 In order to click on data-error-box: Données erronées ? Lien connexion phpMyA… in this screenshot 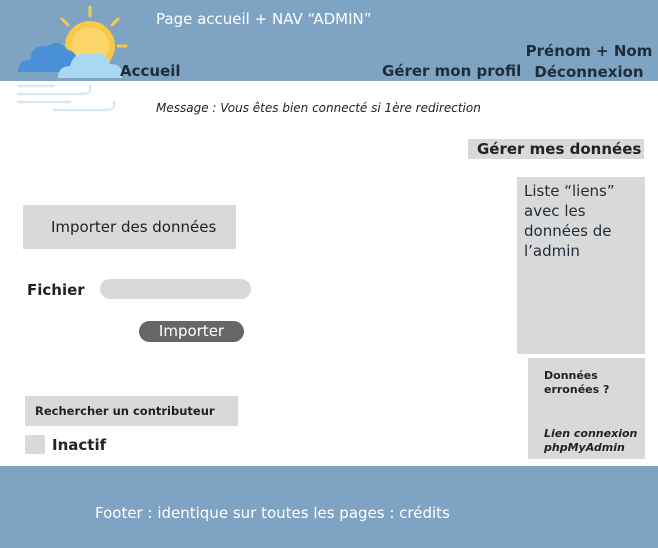, I will do `click(586, 408)`.